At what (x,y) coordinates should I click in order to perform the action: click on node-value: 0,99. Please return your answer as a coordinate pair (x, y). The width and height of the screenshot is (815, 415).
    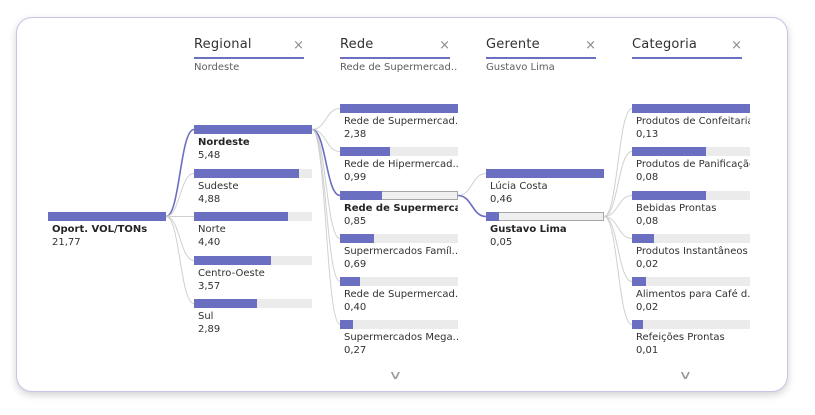
    Looking at the image, I should click on (355, 177).